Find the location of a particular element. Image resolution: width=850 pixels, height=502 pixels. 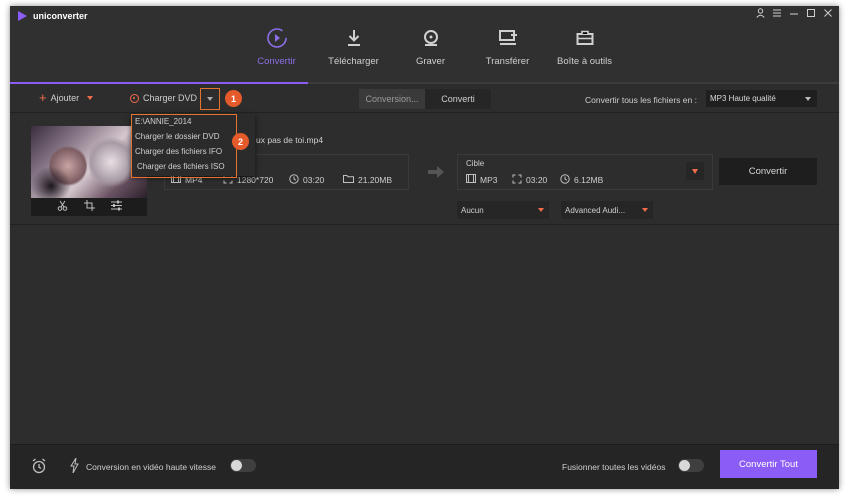

window-controls is located at coordinates (794, 14).